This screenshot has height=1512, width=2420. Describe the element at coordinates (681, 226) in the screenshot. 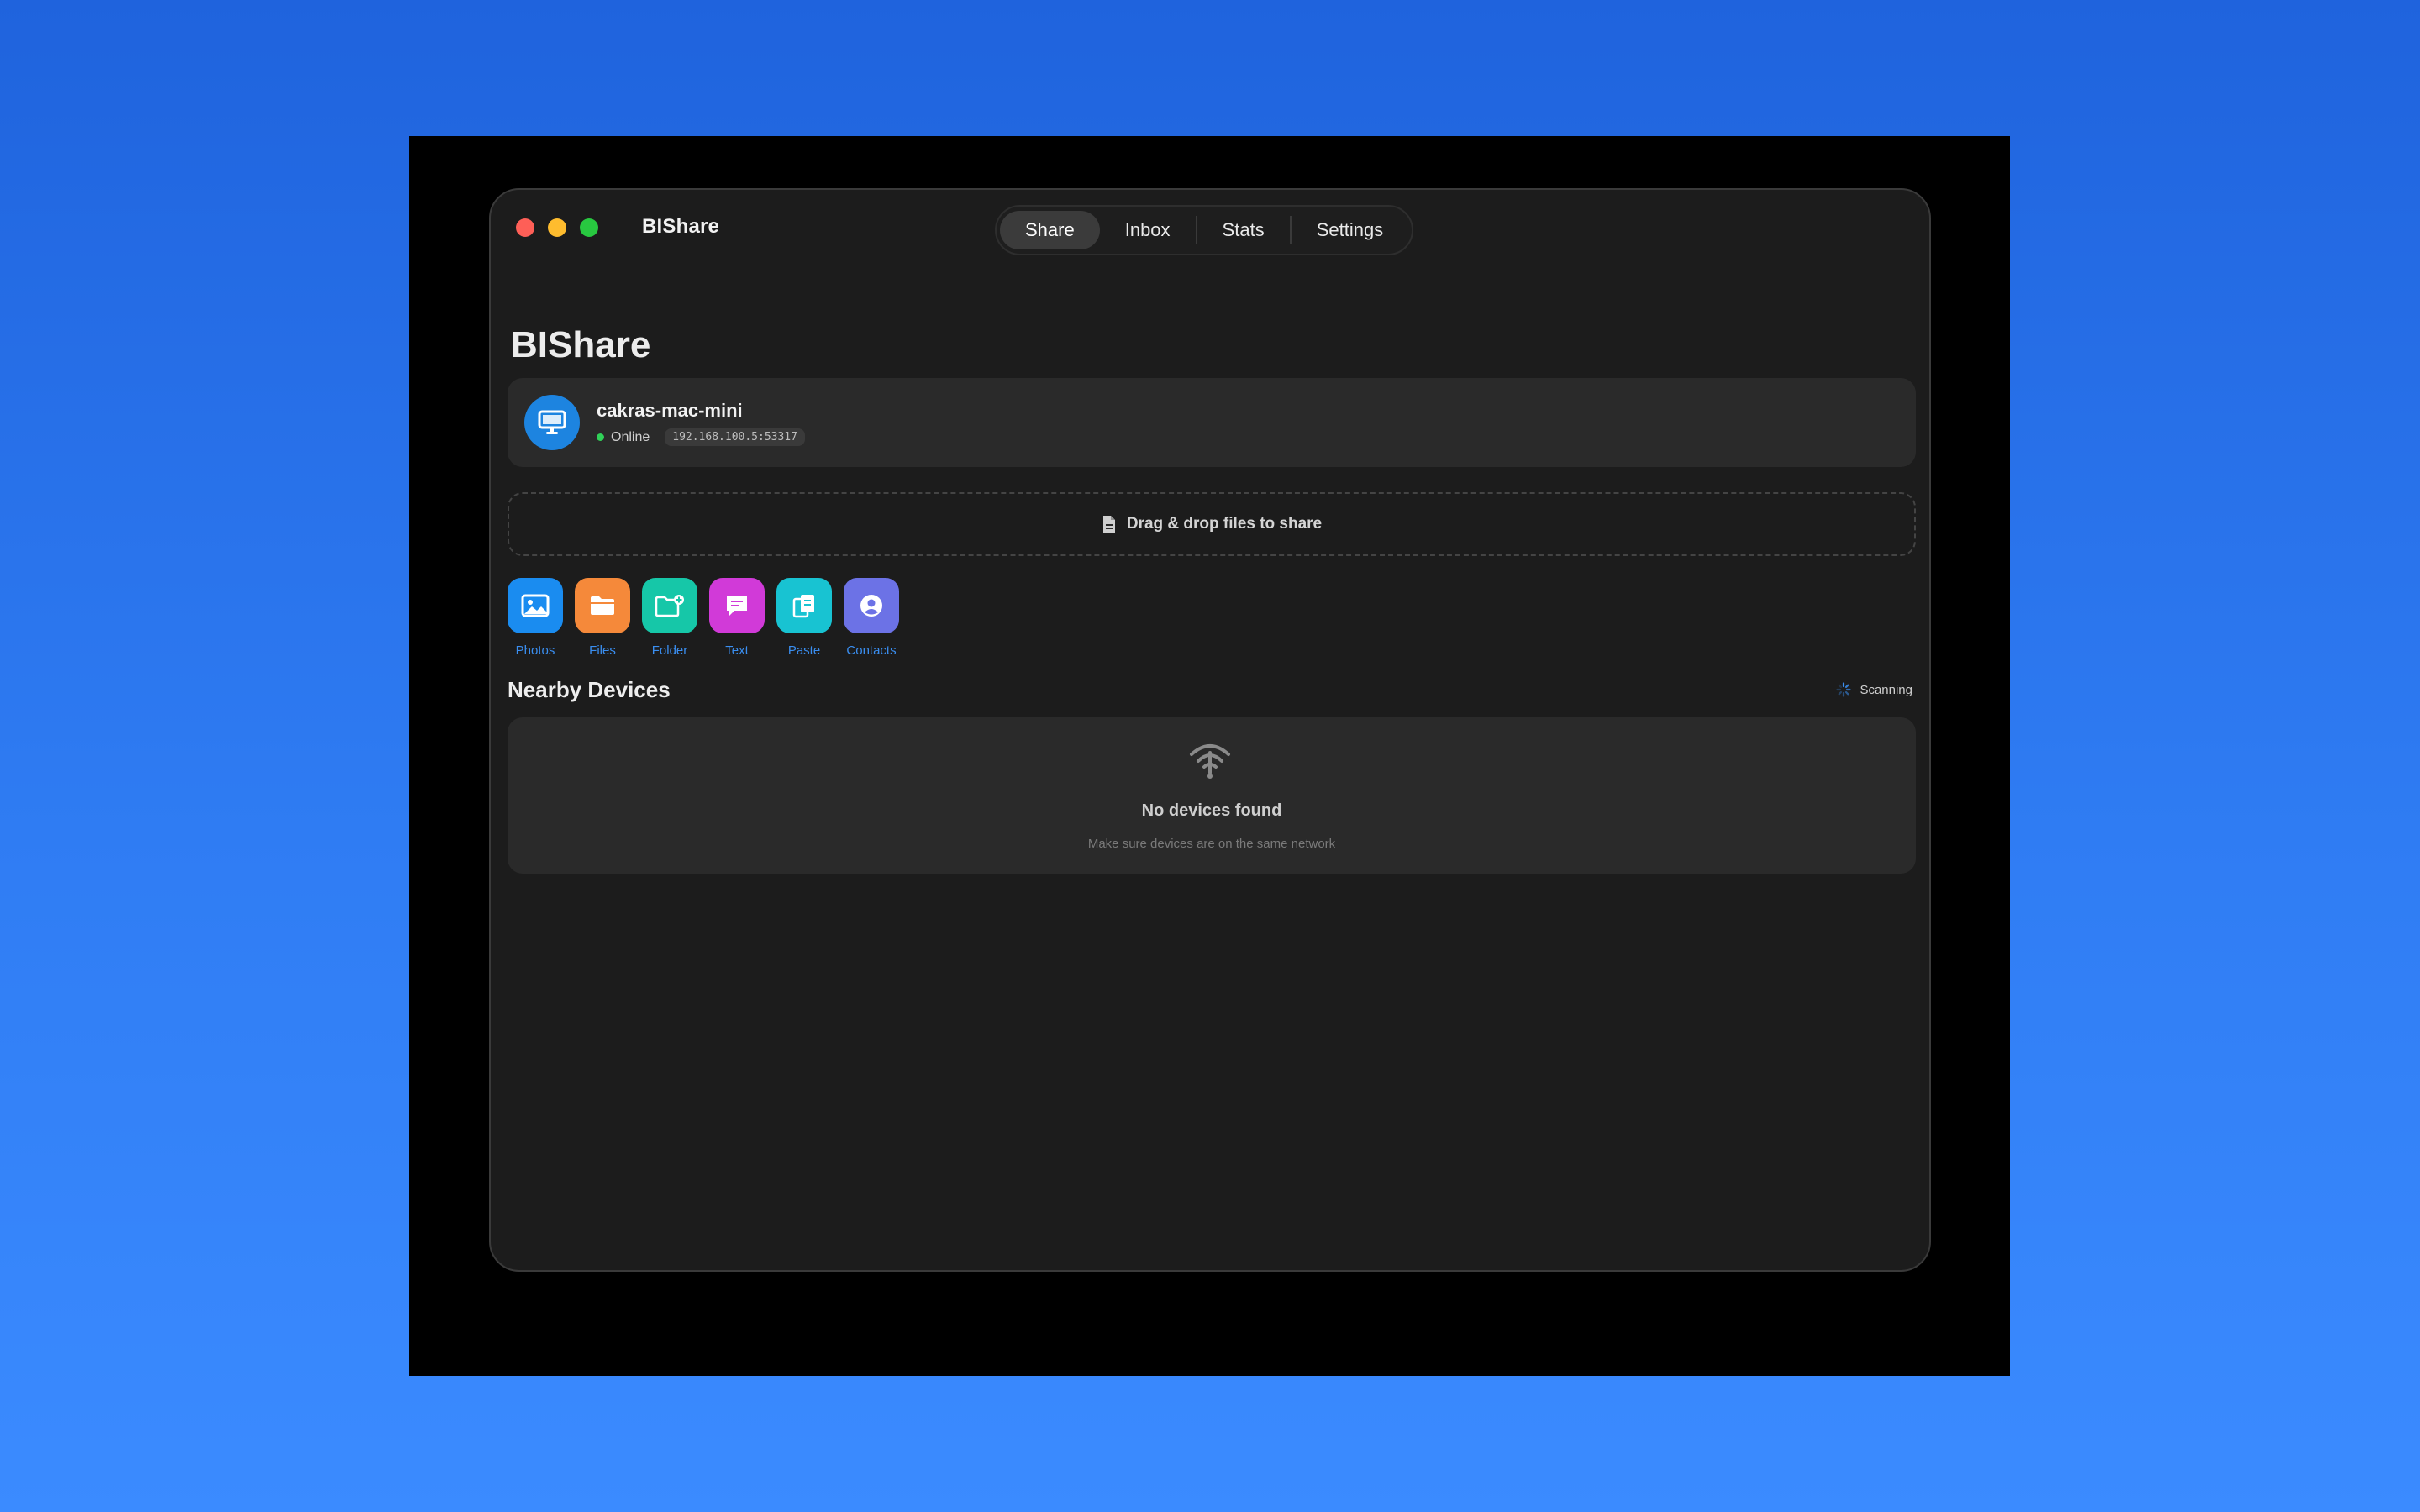

I see `window-title: BIShare` at that location.